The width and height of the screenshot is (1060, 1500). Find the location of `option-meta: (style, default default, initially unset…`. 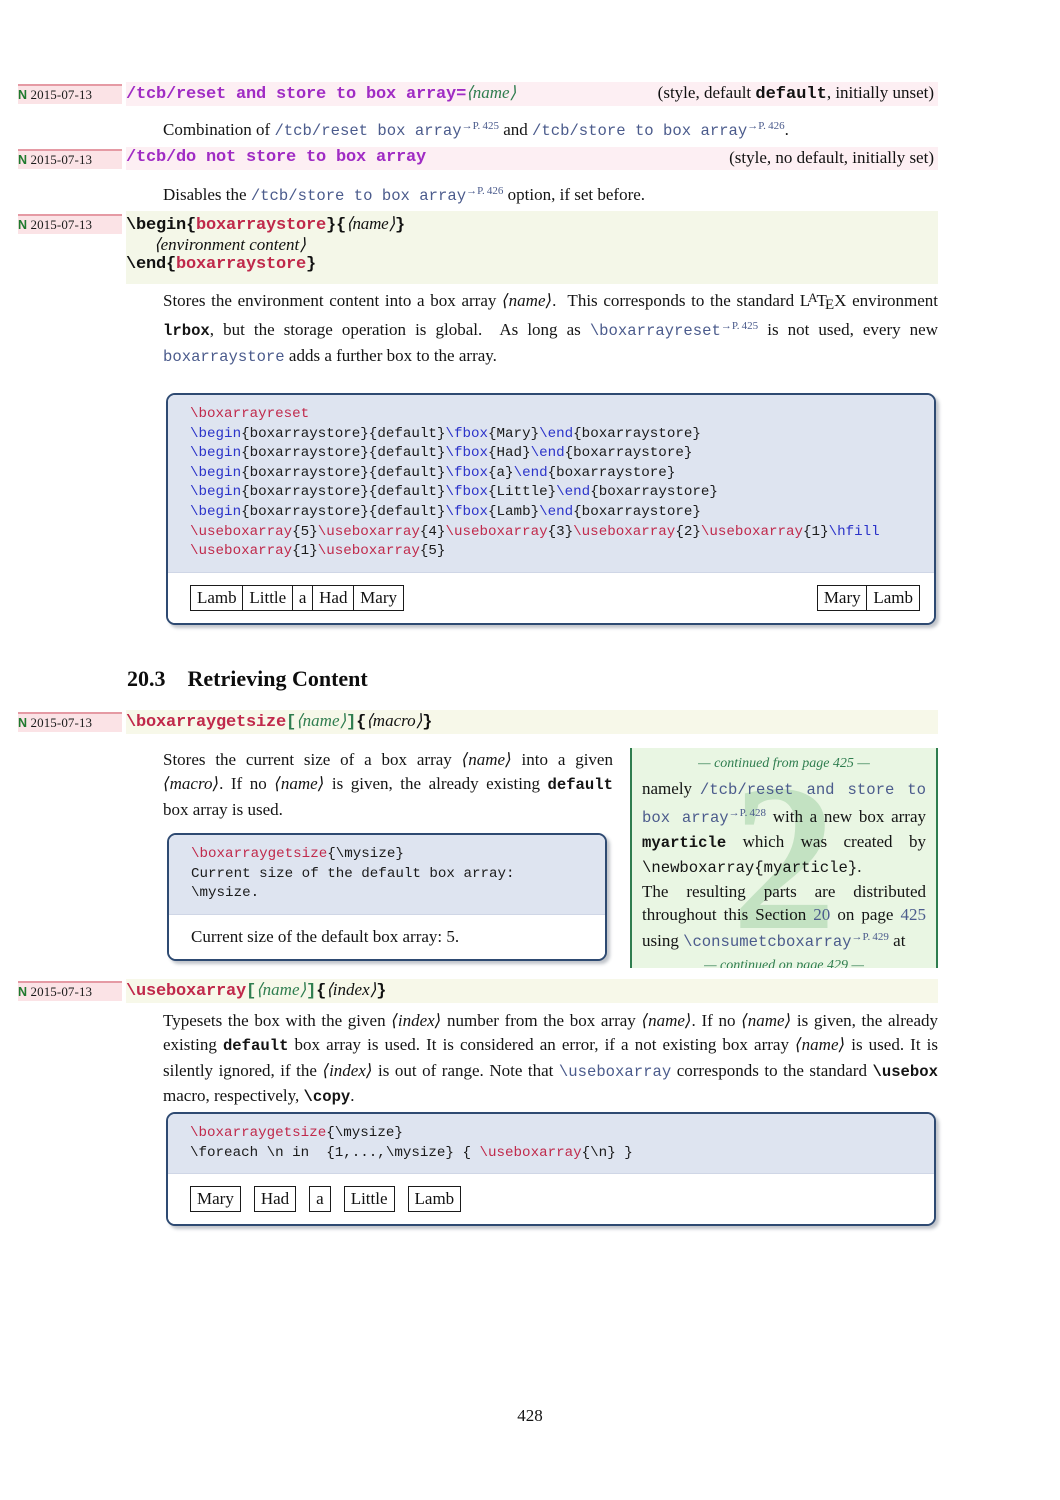

option-meta: (style, default default, initially unset… is located at coordinates (795, 93).